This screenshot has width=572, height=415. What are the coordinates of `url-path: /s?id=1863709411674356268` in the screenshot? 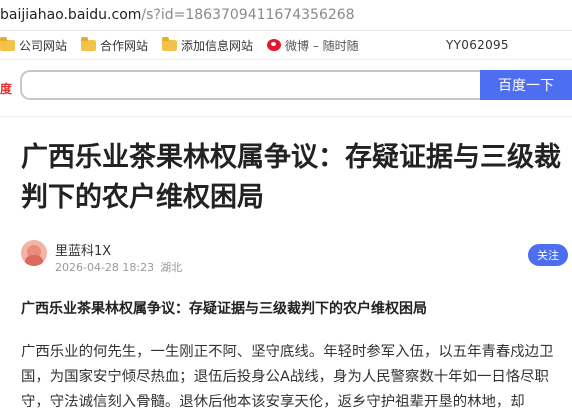 It's located at (248, 15).